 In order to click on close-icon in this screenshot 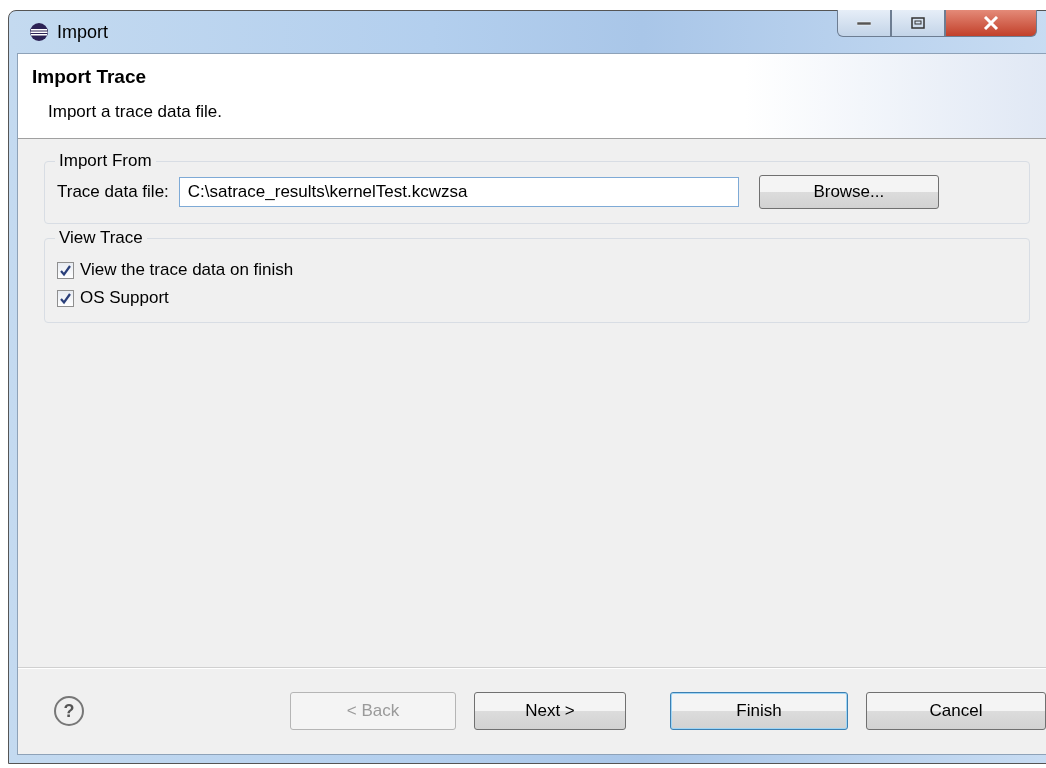, I will do `click(991, 23)`.